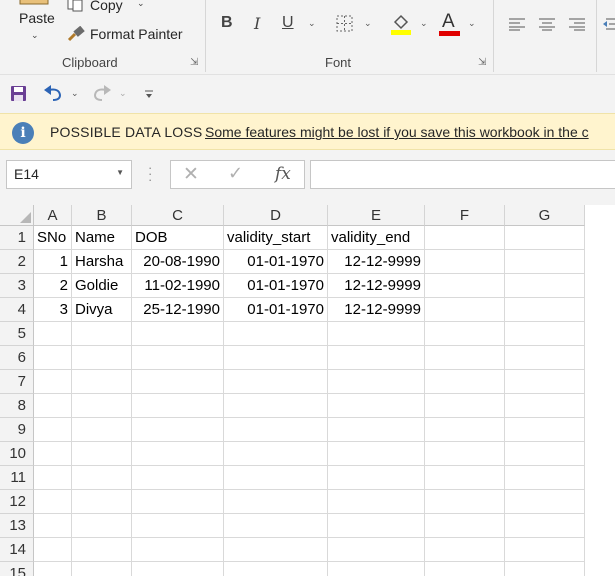  Describe the element at coordinates (17, 286) in the screenshot. I see `row-header-3: 3` at that location.